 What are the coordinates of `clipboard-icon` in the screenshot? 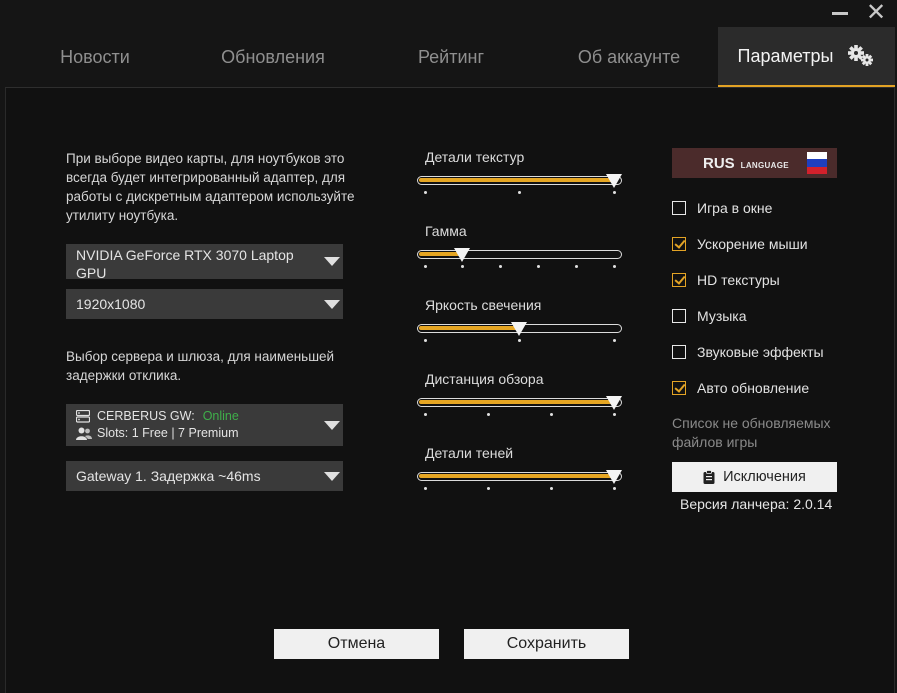 It's located at (709, 477).